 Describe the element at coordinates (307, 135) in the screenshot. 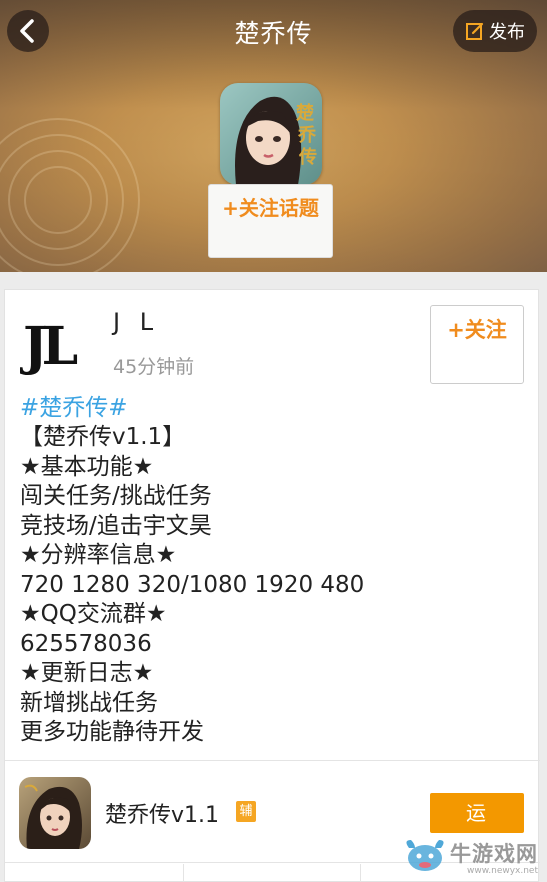

I see `svg-text: 乔` at that location.